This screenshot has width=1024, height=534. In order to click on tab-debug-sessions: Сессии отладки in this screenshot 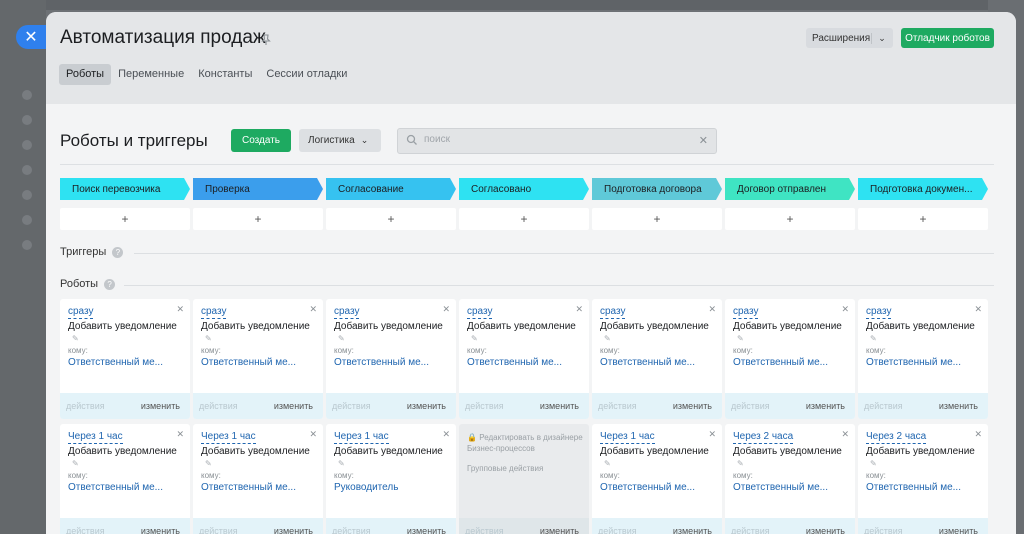, I will do `click(306, 74)`.